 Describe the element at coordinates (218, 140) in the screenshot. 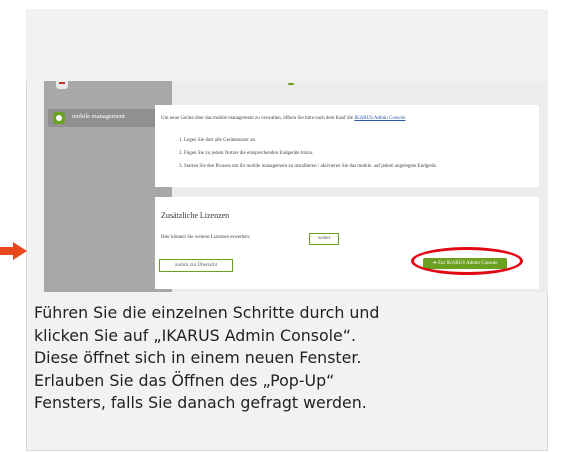

I see `list-item: 1. Legen Sie dort alle Gerätenutzer an.` at that location.